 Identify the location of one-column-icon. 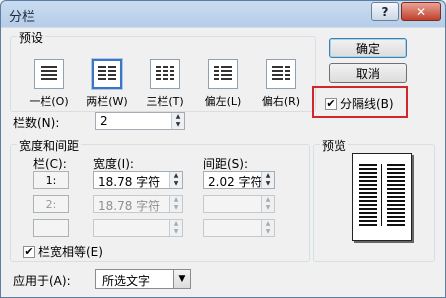
(49, 74).